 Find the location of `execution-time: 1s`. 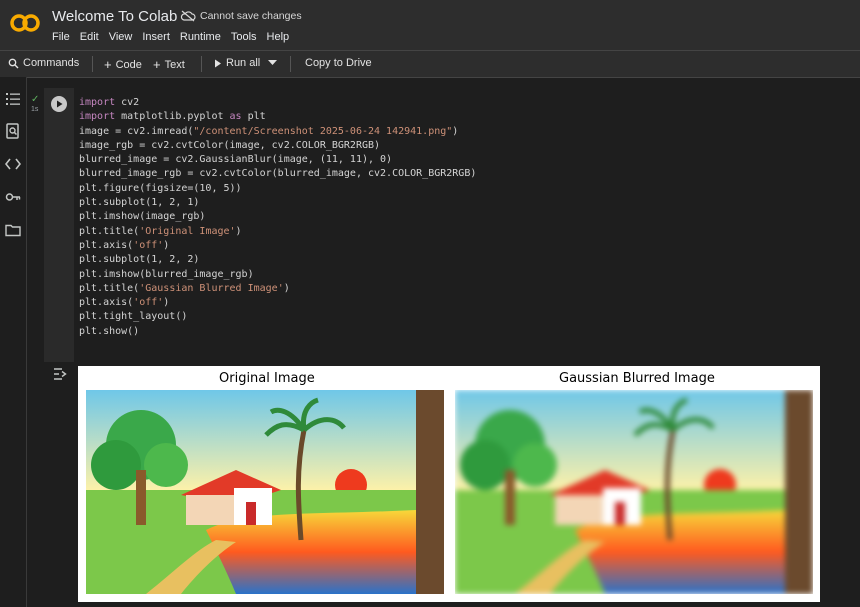

execution-time: 1s is located at coordinates (35, 109).